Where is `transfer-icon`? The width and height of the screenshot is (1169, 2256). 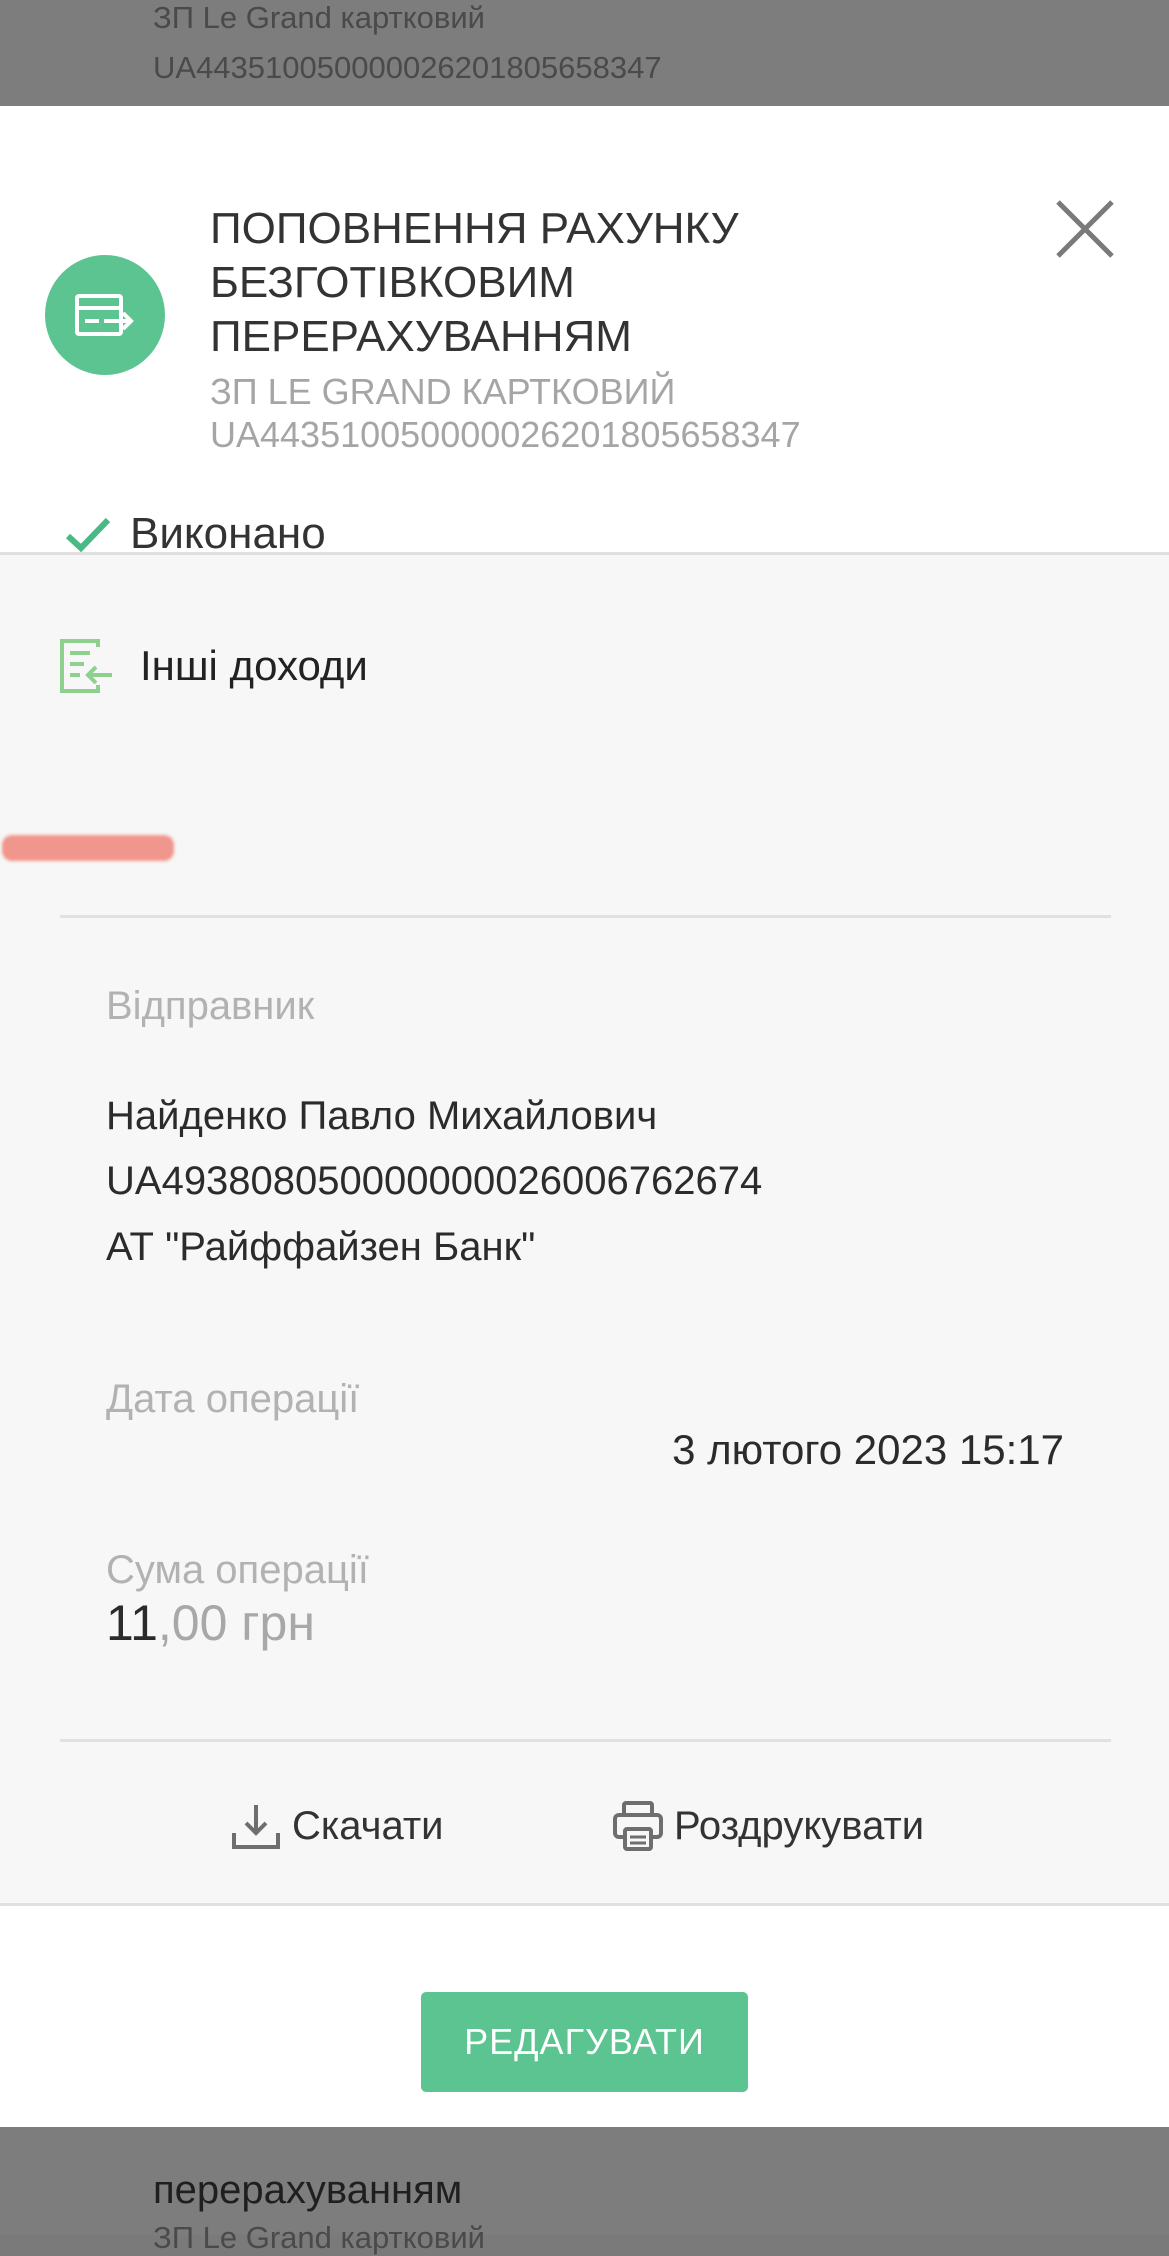 transfer-icon is located at coordinates (105, 315).